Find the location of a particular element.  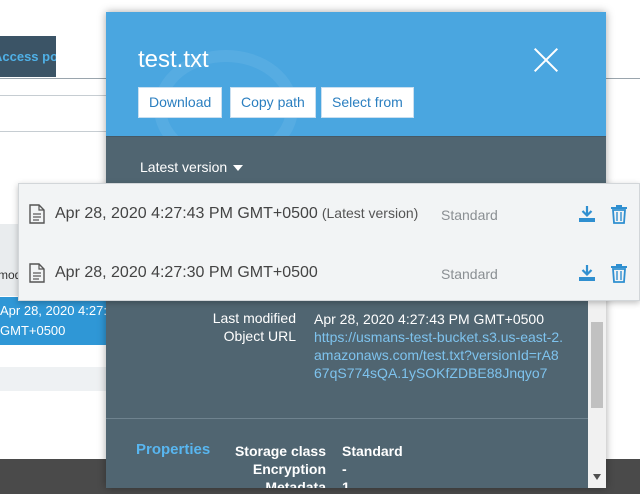

caret-down-icon is located at coordinates (238, 168).